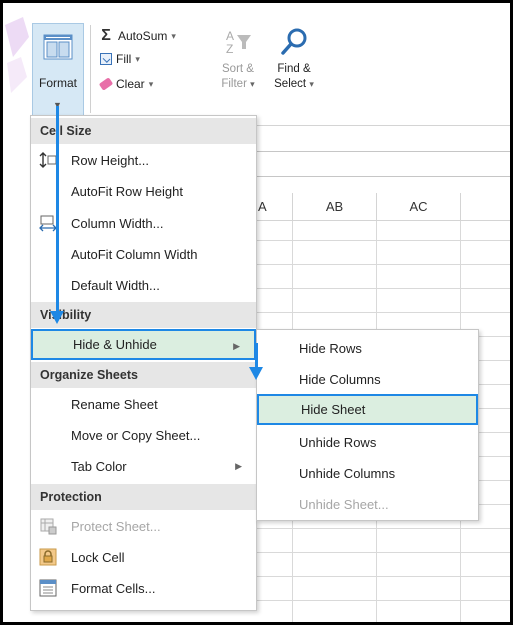 This screenshot has width=513, height=625. What do you see at coordinates (90, 69) in the screenshot?
I see `ribbon-divider` at bounding box center [90, 69].